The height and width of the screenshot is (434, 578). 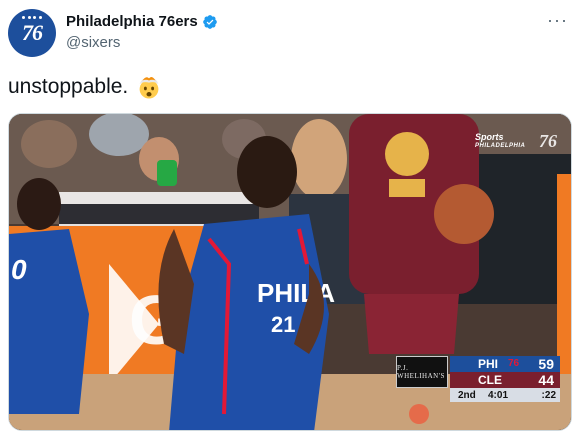 What do you see at coordinates (548, 395) in the screenshot?
I see `scorebug-shot-clock: :22` at bounding box center [548, 395].